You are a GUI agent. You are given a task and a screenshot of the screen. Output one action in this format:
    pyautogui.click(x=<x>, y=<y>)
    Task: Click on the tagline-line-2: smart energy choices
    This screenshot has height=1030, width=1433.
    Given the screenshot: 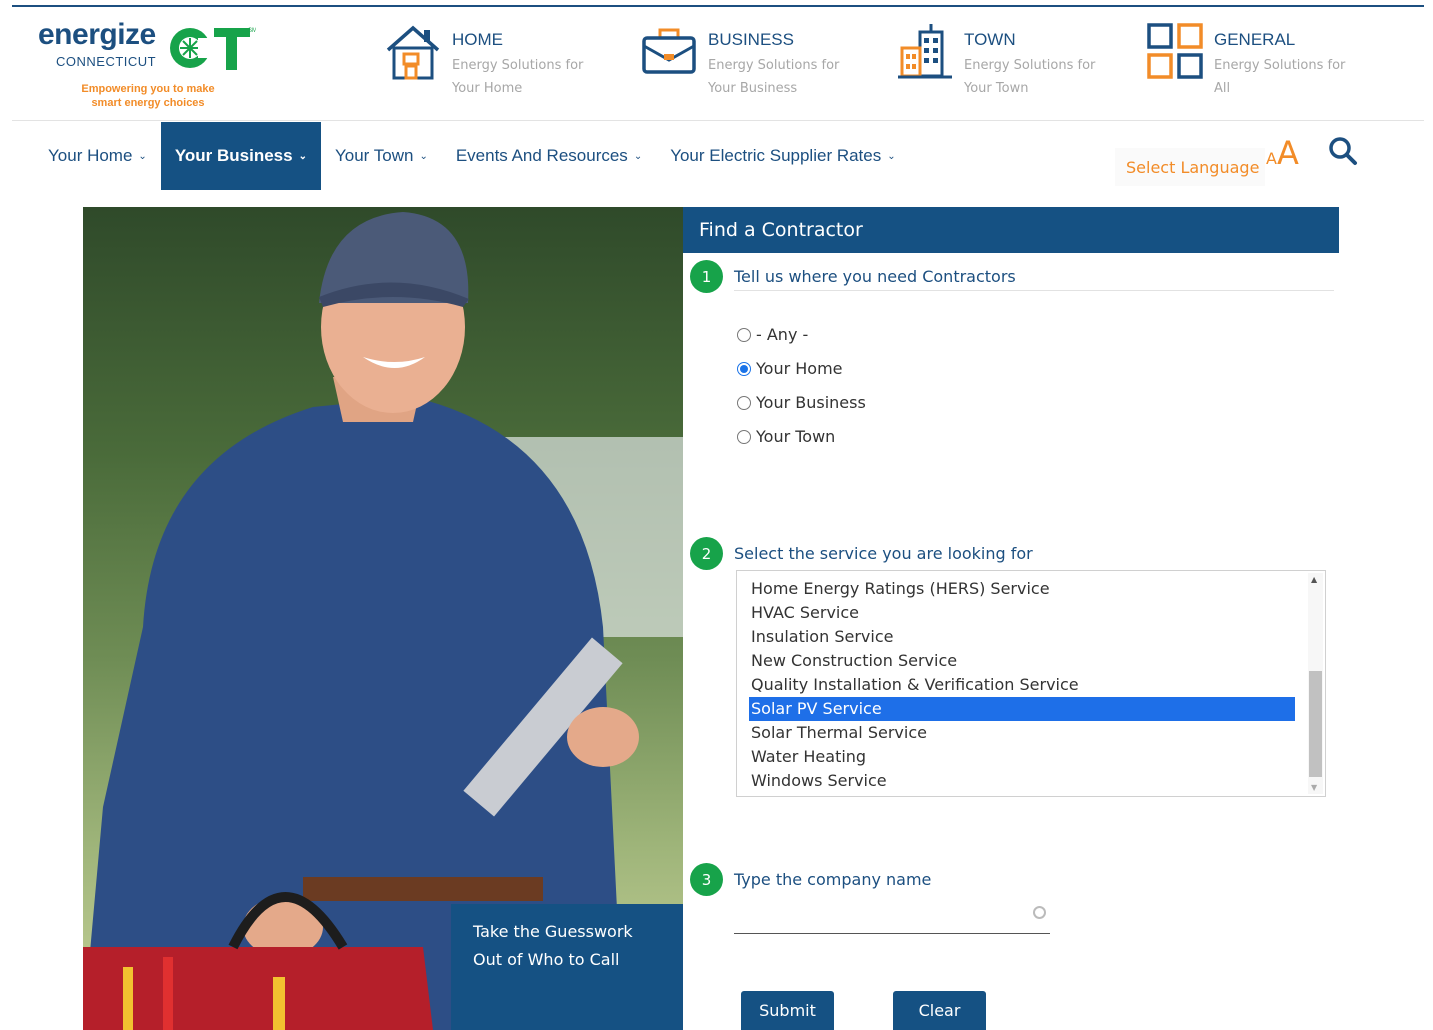 What is the action you would take?
    pyautogui.click(x=148, y=103)
    